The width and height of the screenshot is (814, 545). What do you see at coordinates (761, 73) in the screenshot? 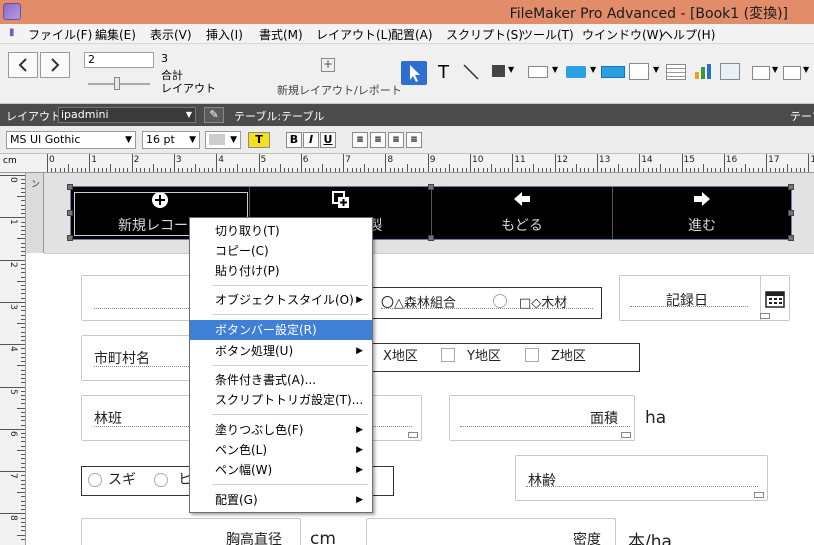
I see `insert-field-icon` at bounding box center [761, 73].